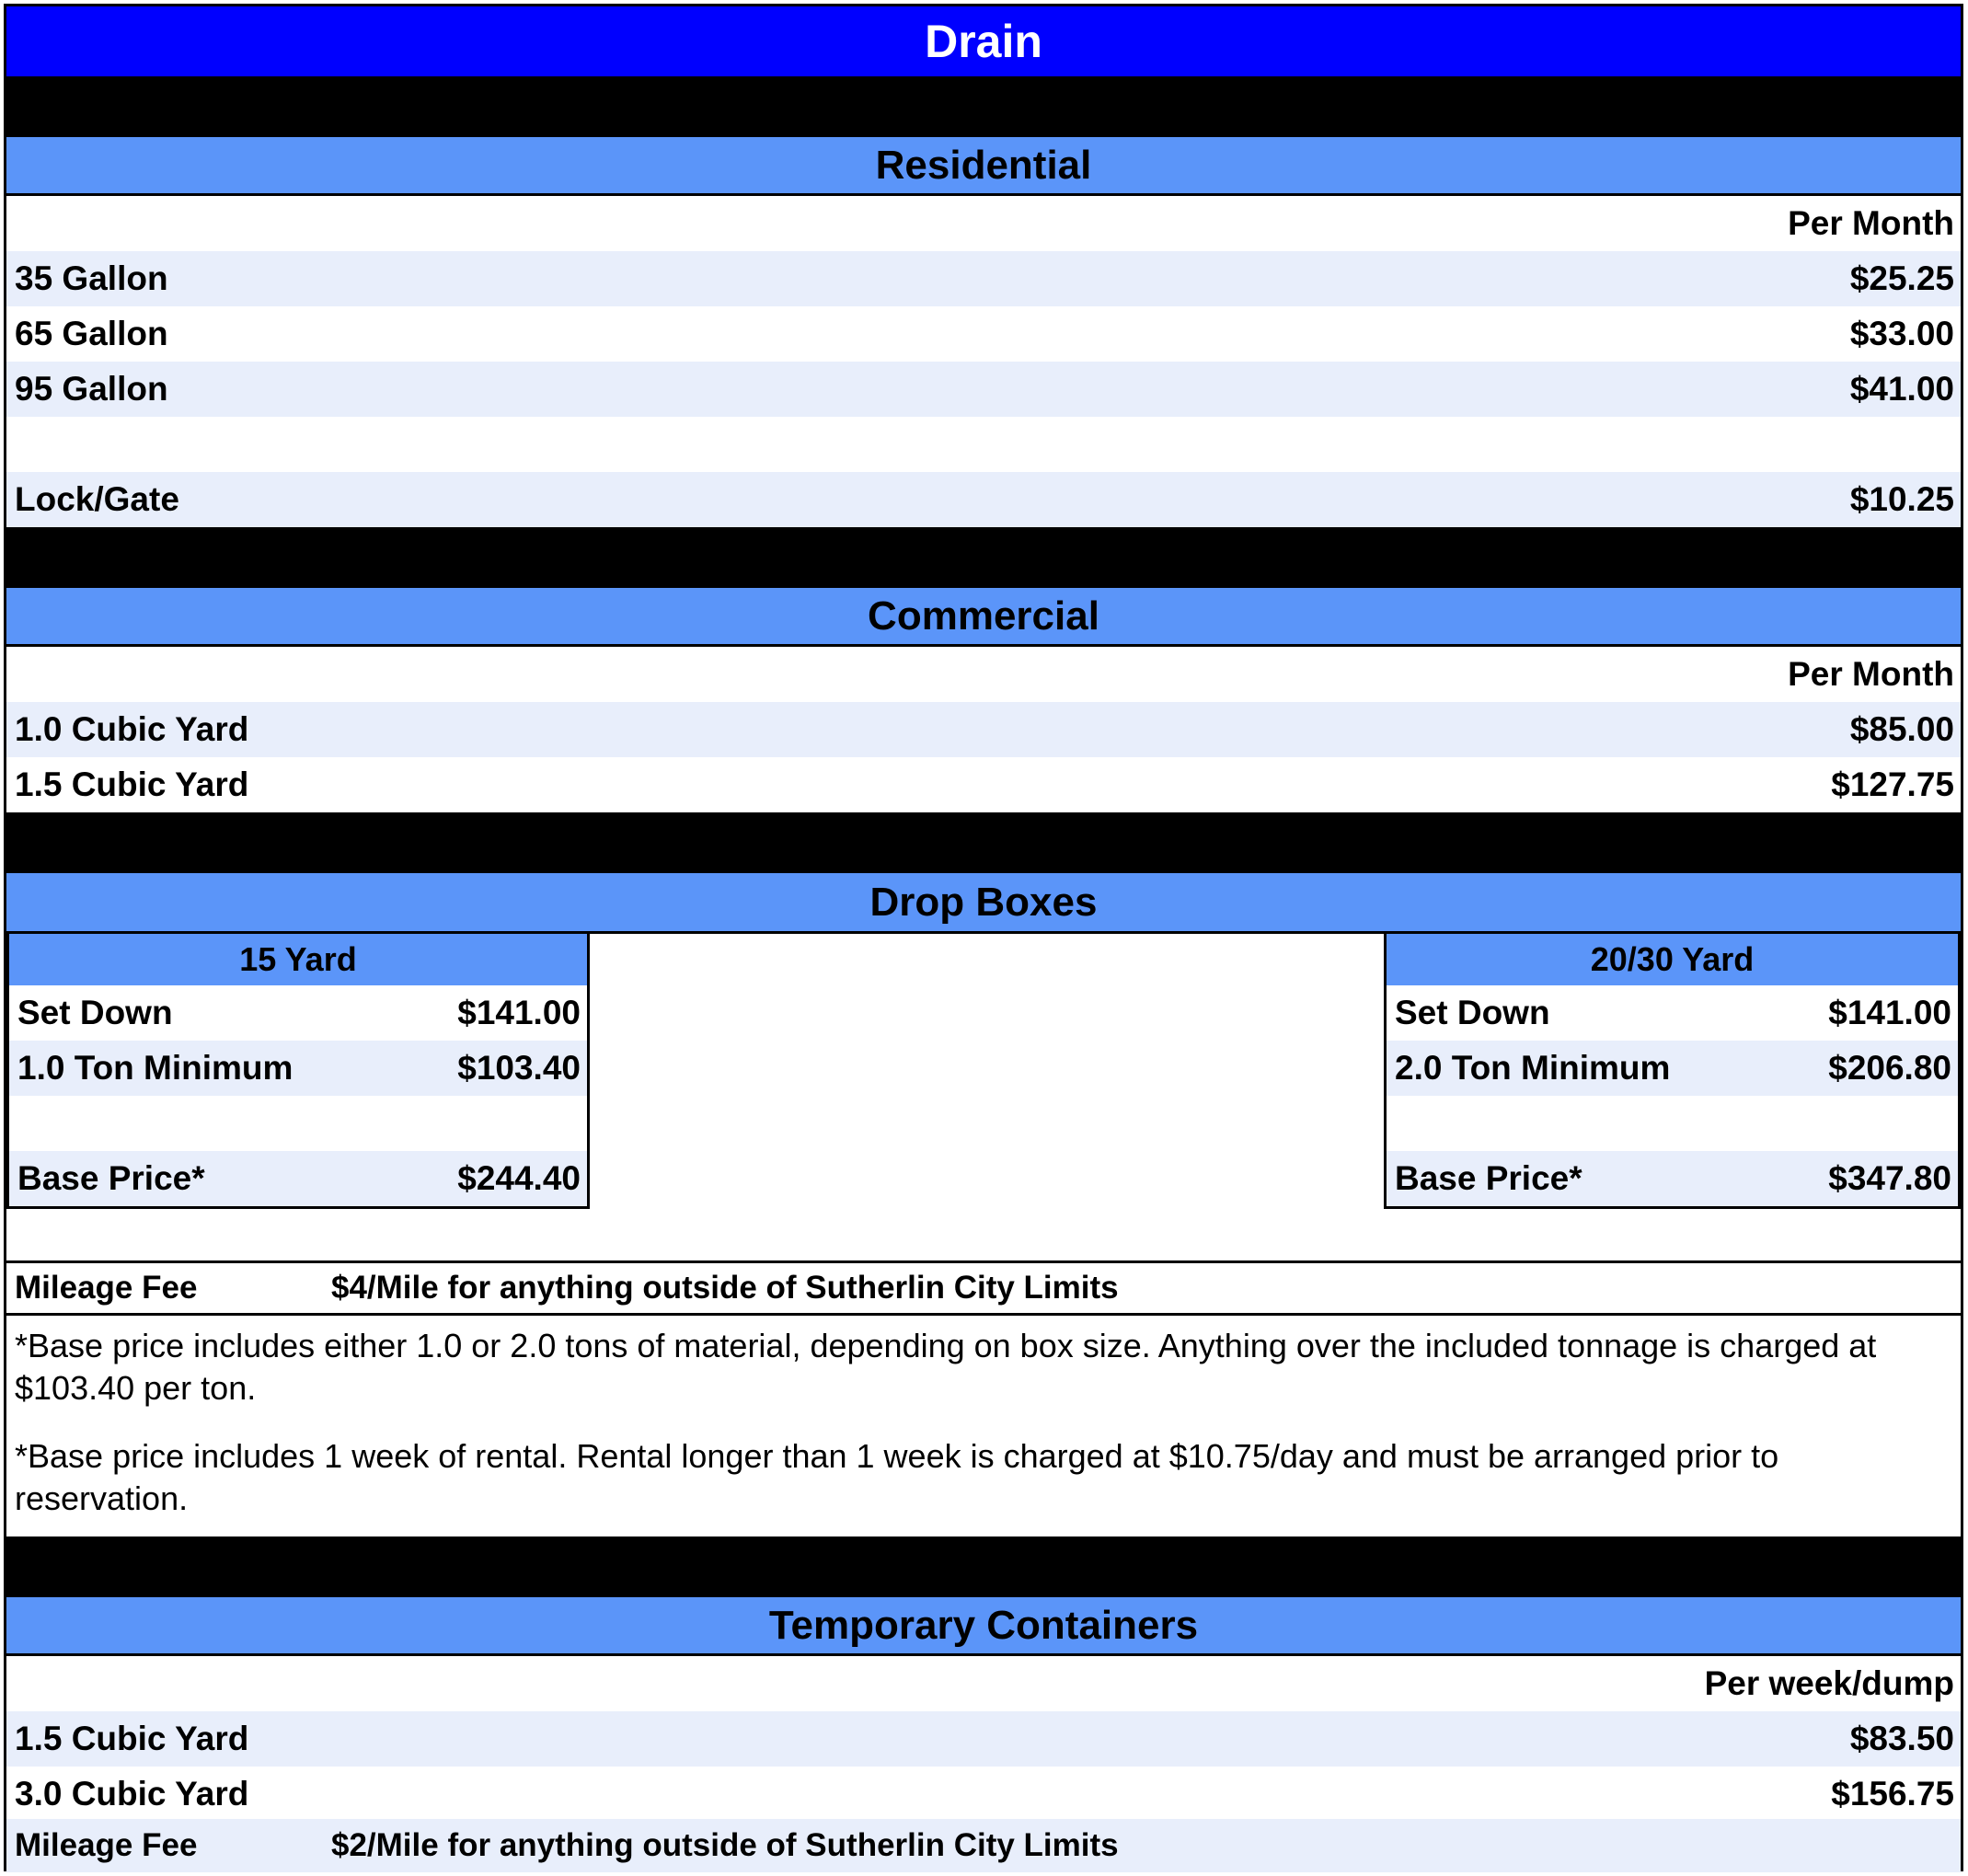  Describe the element at coordinates (983, 903) in the screenshot. I see `drop-boxes-heading: Drop Boxes` at that location.